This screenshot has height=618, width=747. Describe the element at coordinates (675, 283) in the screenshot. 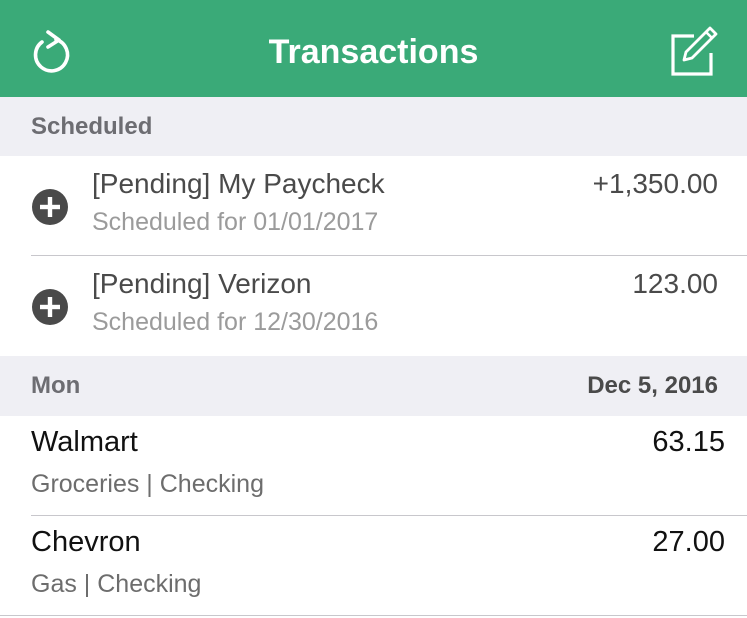

I see `scheduled-amount: 123.00` at that location.